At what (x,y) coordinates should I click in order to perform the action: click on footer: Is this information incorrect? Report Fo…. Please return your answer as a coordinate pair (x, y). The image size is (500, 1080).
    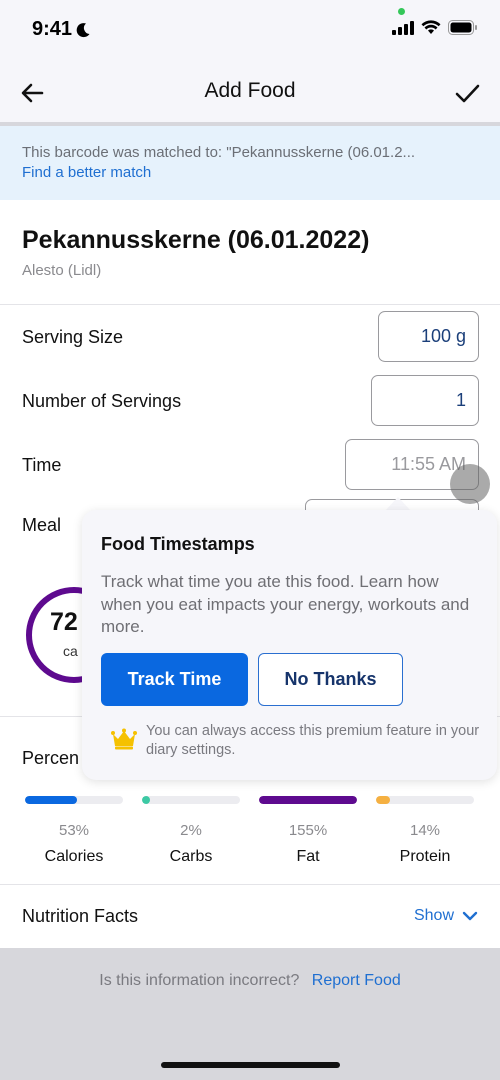
    Looking at the image, I should click on (250, 1014).